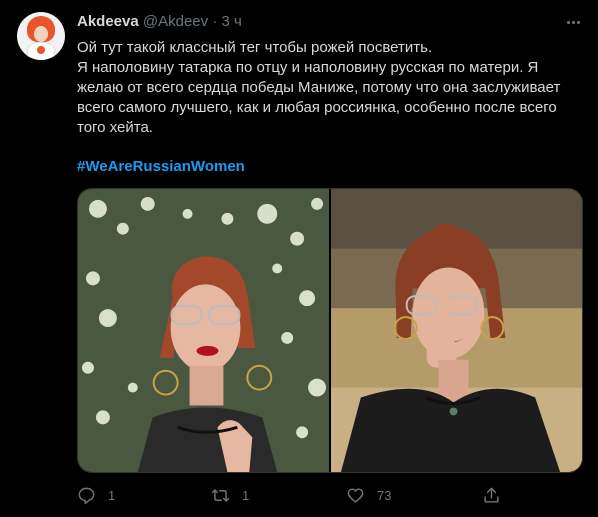 This screenshot has width=598, height=517. I want to click on retweet-button: 1, so click(230, 495).